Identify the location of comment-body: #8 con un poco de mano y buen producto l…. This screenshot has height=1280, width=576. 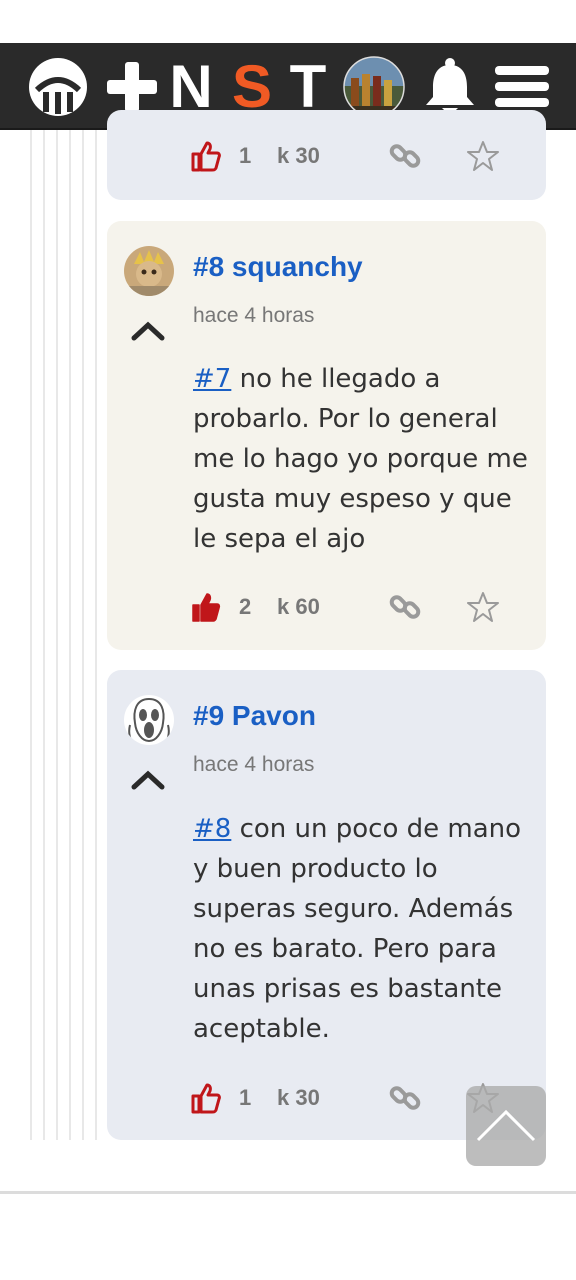
(363, 929).